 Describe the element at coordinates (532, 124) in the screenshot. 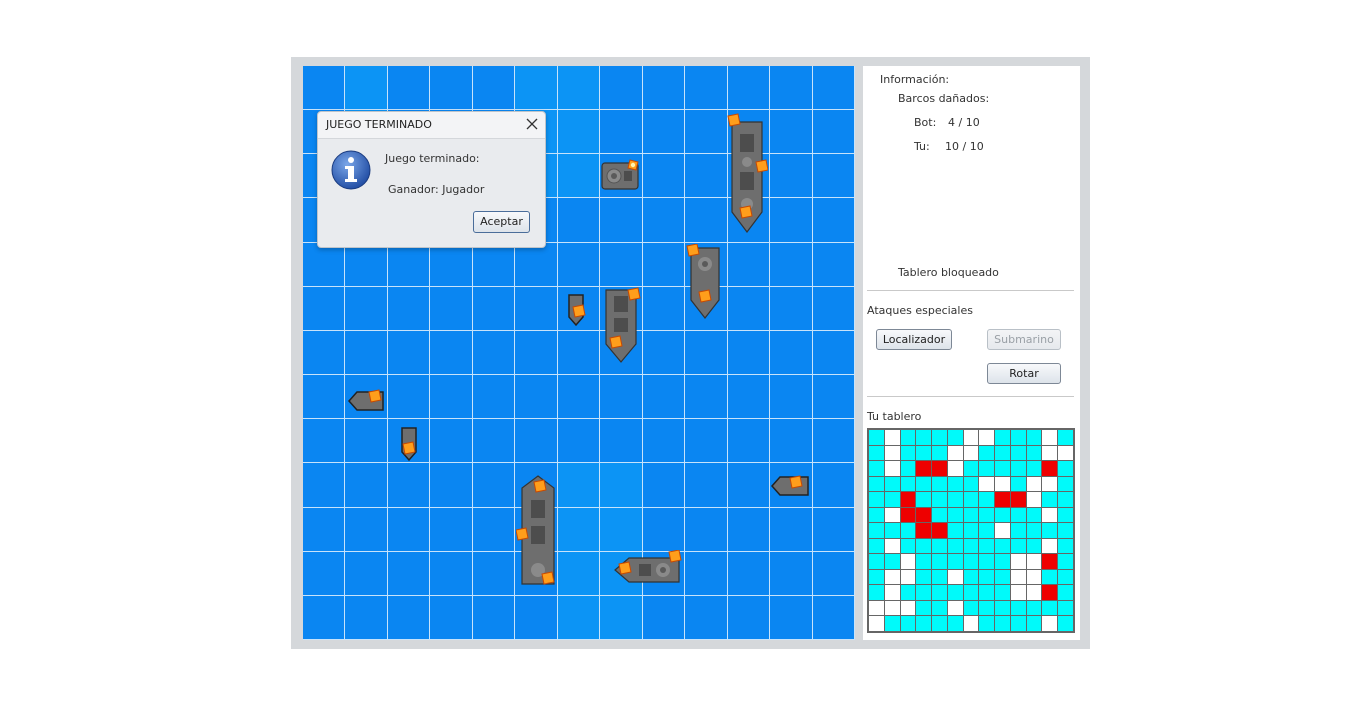

I see `close-icon` at that location.